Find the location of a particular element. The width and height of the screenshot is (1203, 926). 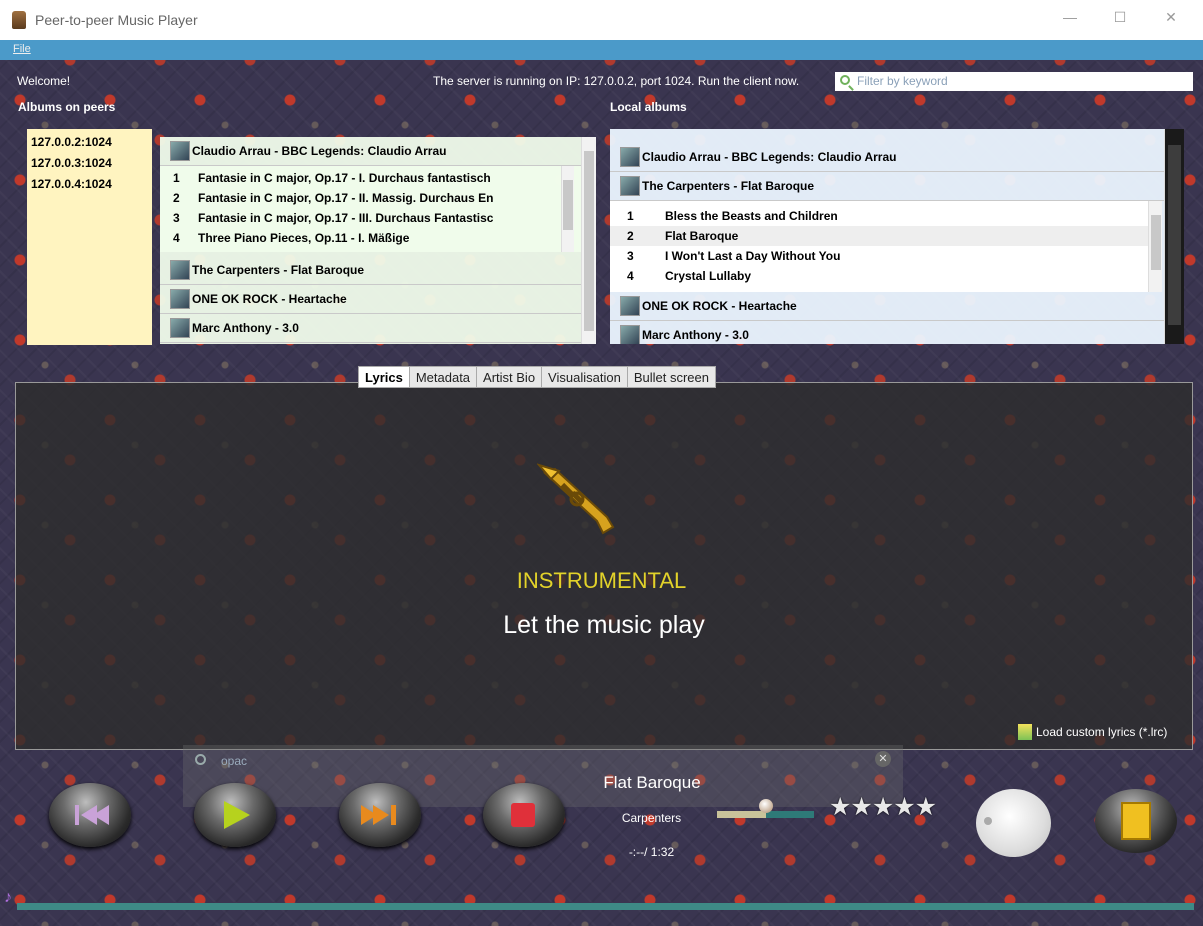

video-button is located at coordinates (1136, 821).